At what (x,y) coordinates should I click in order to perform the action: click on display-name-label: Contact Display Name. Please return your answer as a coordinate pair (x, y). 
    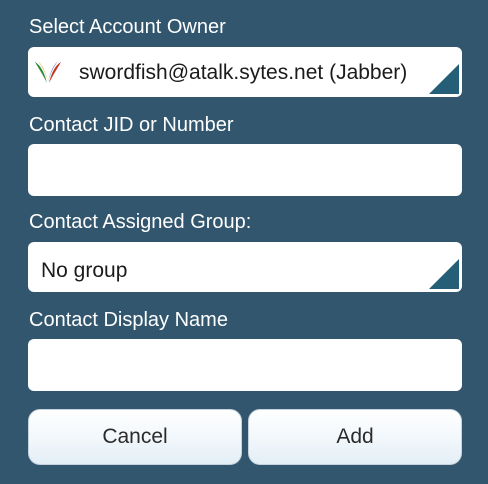
    Looking at the image, I should click on (128, 320).